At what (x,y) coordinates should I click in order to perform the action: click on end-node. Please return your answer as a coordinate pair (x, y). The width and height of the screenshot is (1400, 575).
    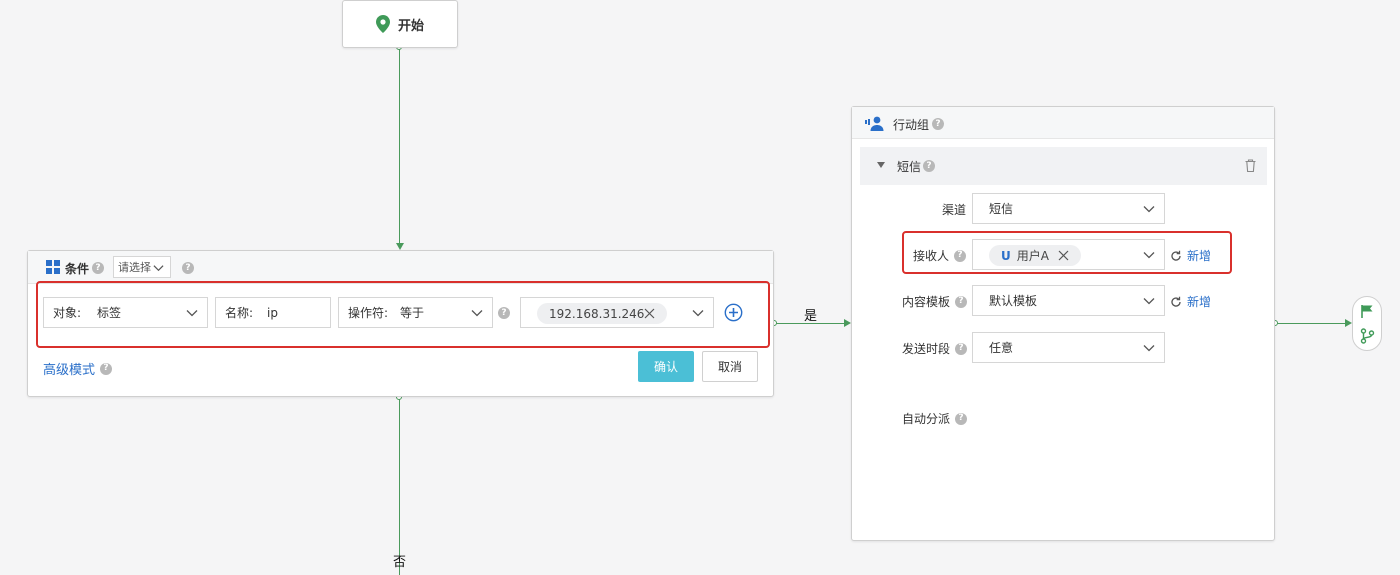
    Looking at the image, I should click on (1367, 323).